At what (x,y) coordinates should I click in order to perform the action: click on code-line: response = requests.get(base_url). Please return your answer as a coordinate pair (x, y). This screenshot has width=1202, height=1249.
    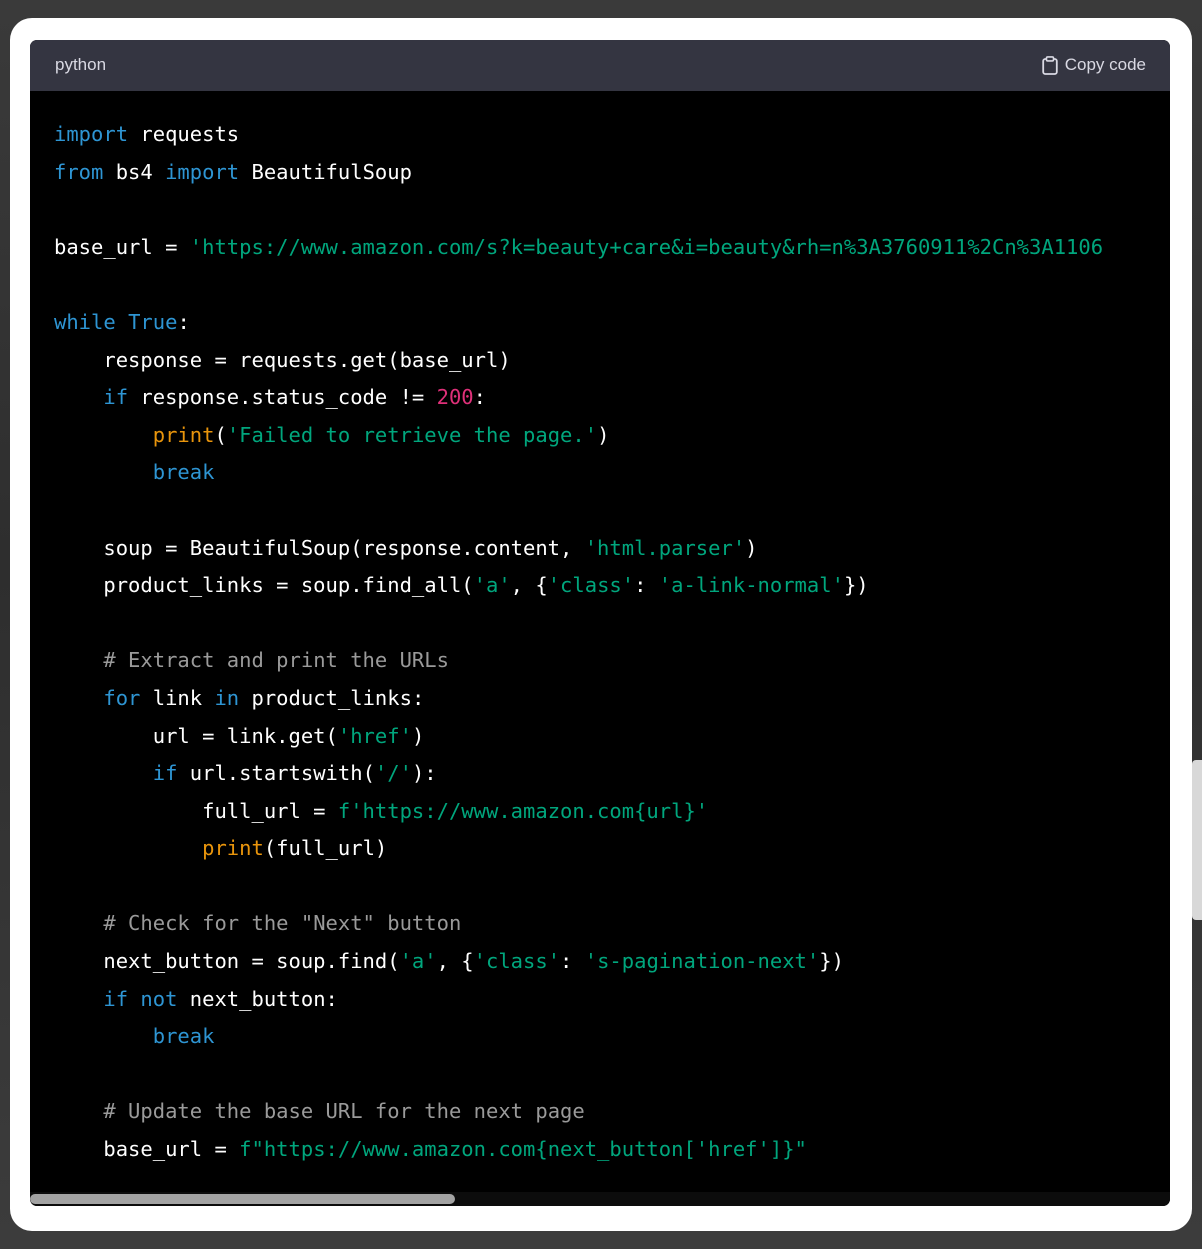
    Looking at the image, I should click on (612, 361).